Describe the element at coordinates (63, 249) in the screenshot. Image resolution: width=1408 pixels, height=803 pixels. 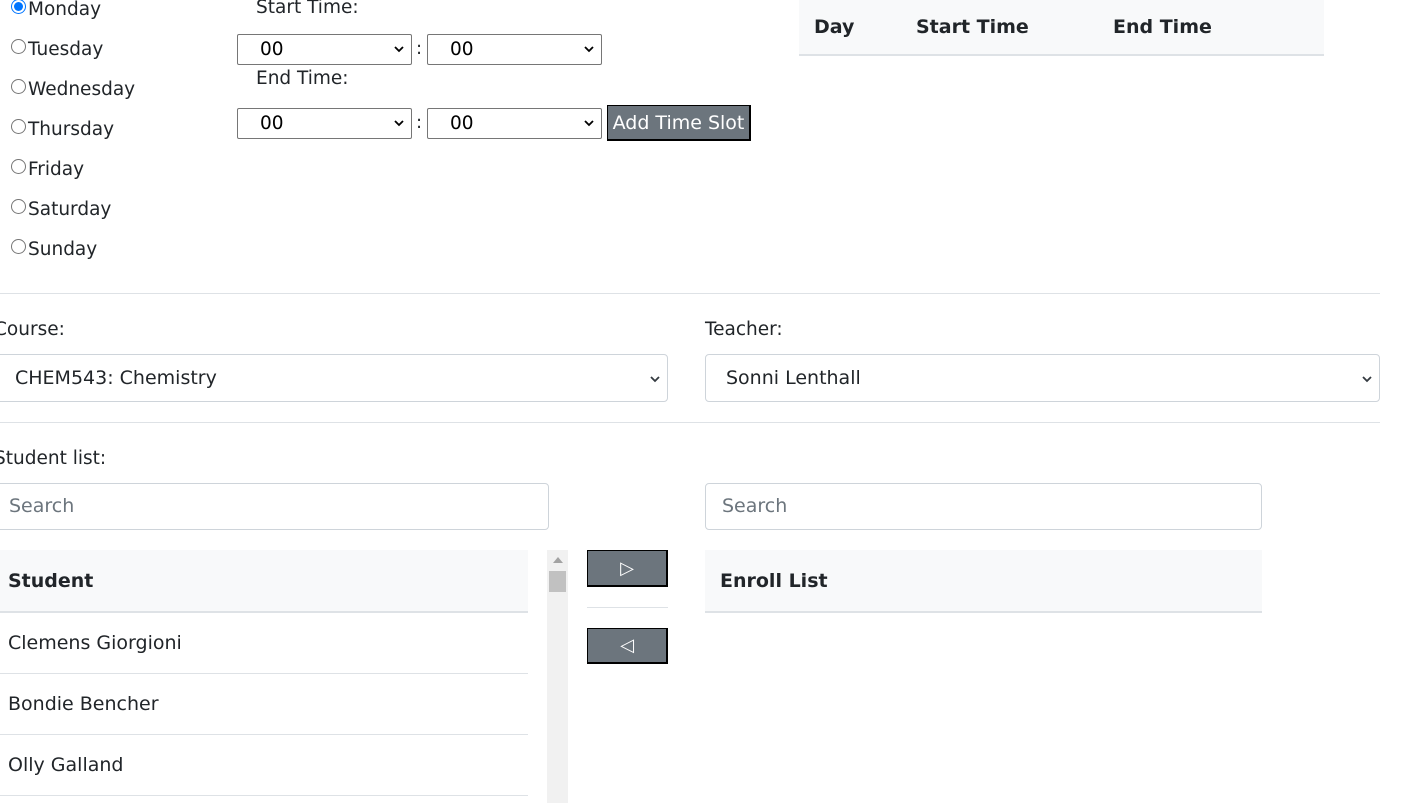
I see `day-label: Sunday` at that location.